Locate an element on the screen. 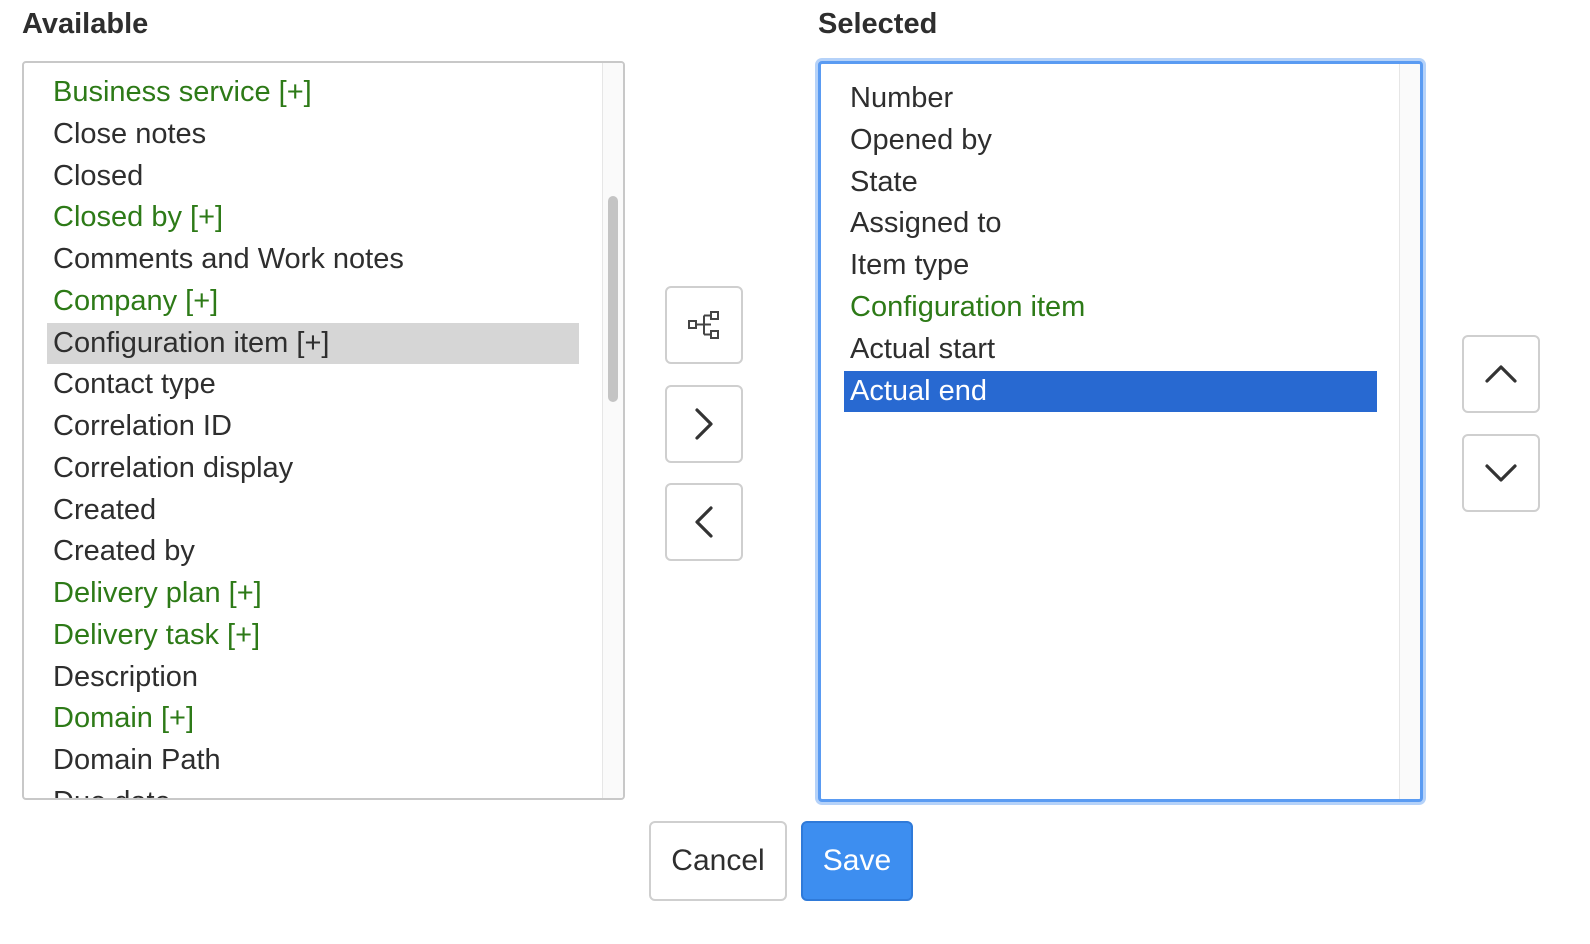  selected-list-item: Configuration item is located at coordinates (964, 307).